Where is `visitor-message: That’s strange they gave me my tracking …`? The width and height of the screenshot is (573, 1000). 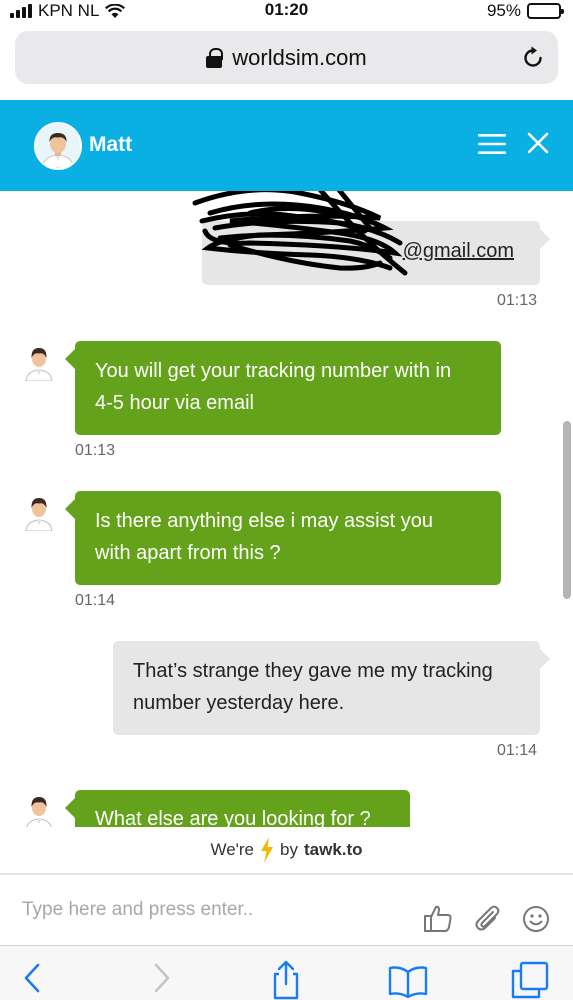
visitor-message: That’s strange they gave me my tracking … is located at coordinates (331, 688).